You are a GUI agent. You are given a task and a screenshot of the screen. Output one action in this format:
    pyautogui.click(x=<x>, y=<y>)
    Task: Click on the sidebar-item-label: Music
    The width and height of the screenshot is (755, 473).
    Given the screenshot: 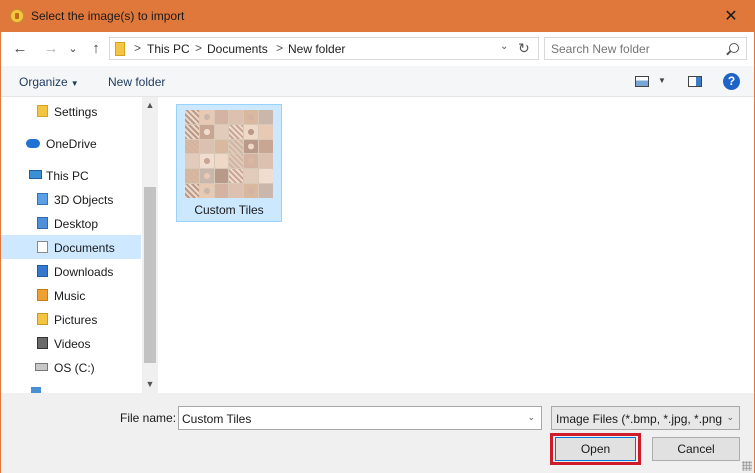 What is the action you would take?
    pyautogui.click(x=70, y=296)
    